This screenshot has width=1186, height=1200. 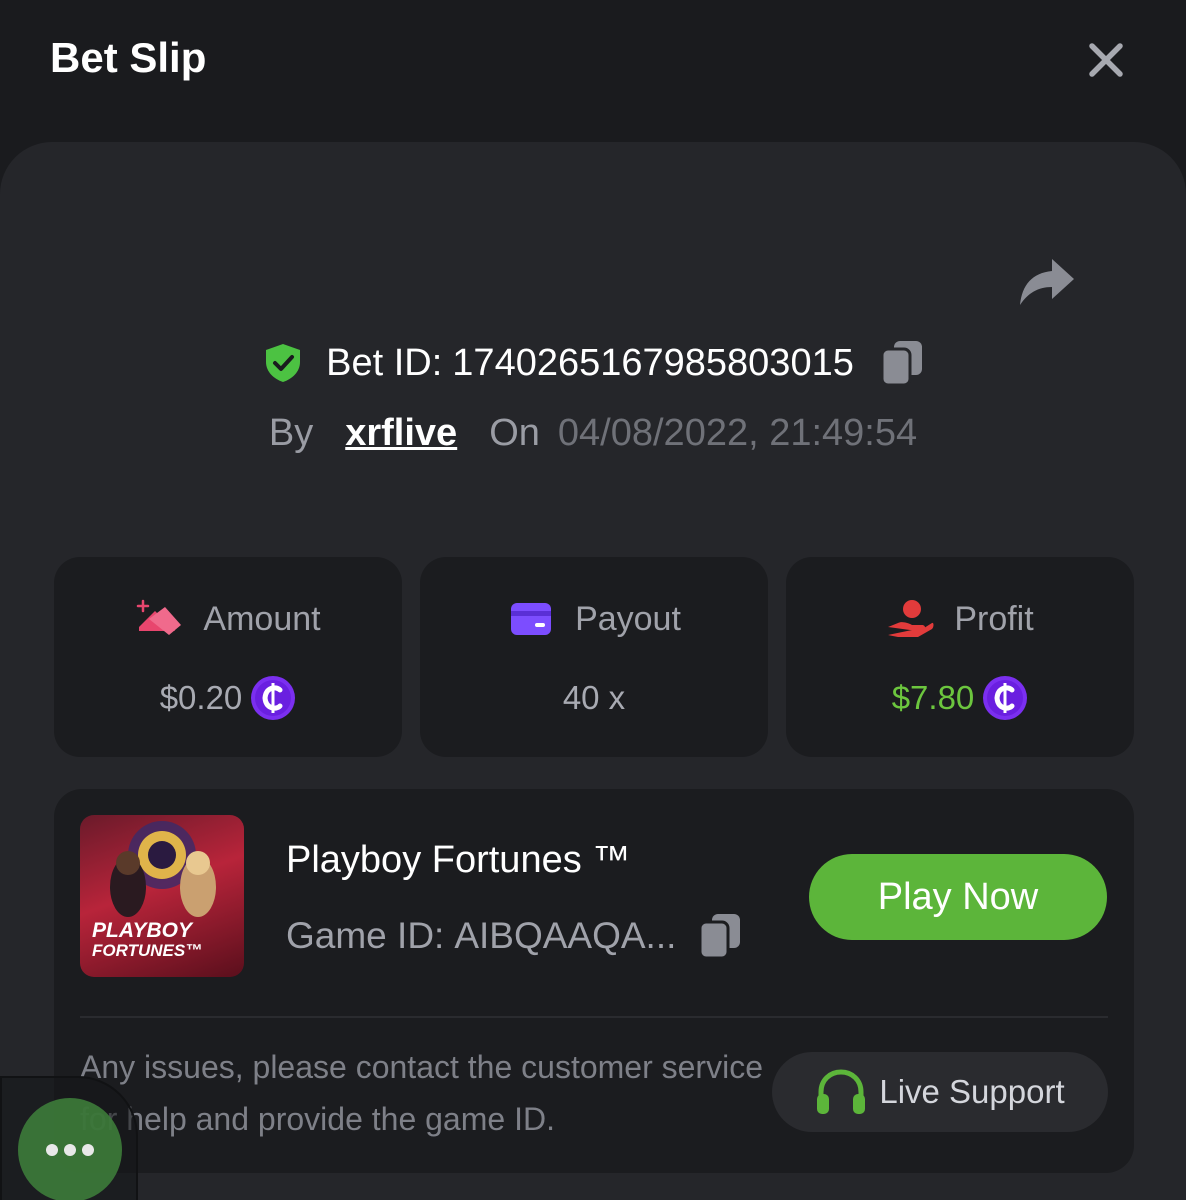 What do you see at coordinates (159, 617) in the screenshot?
I see `money-stack-icon` at bounding box center [159, 617].